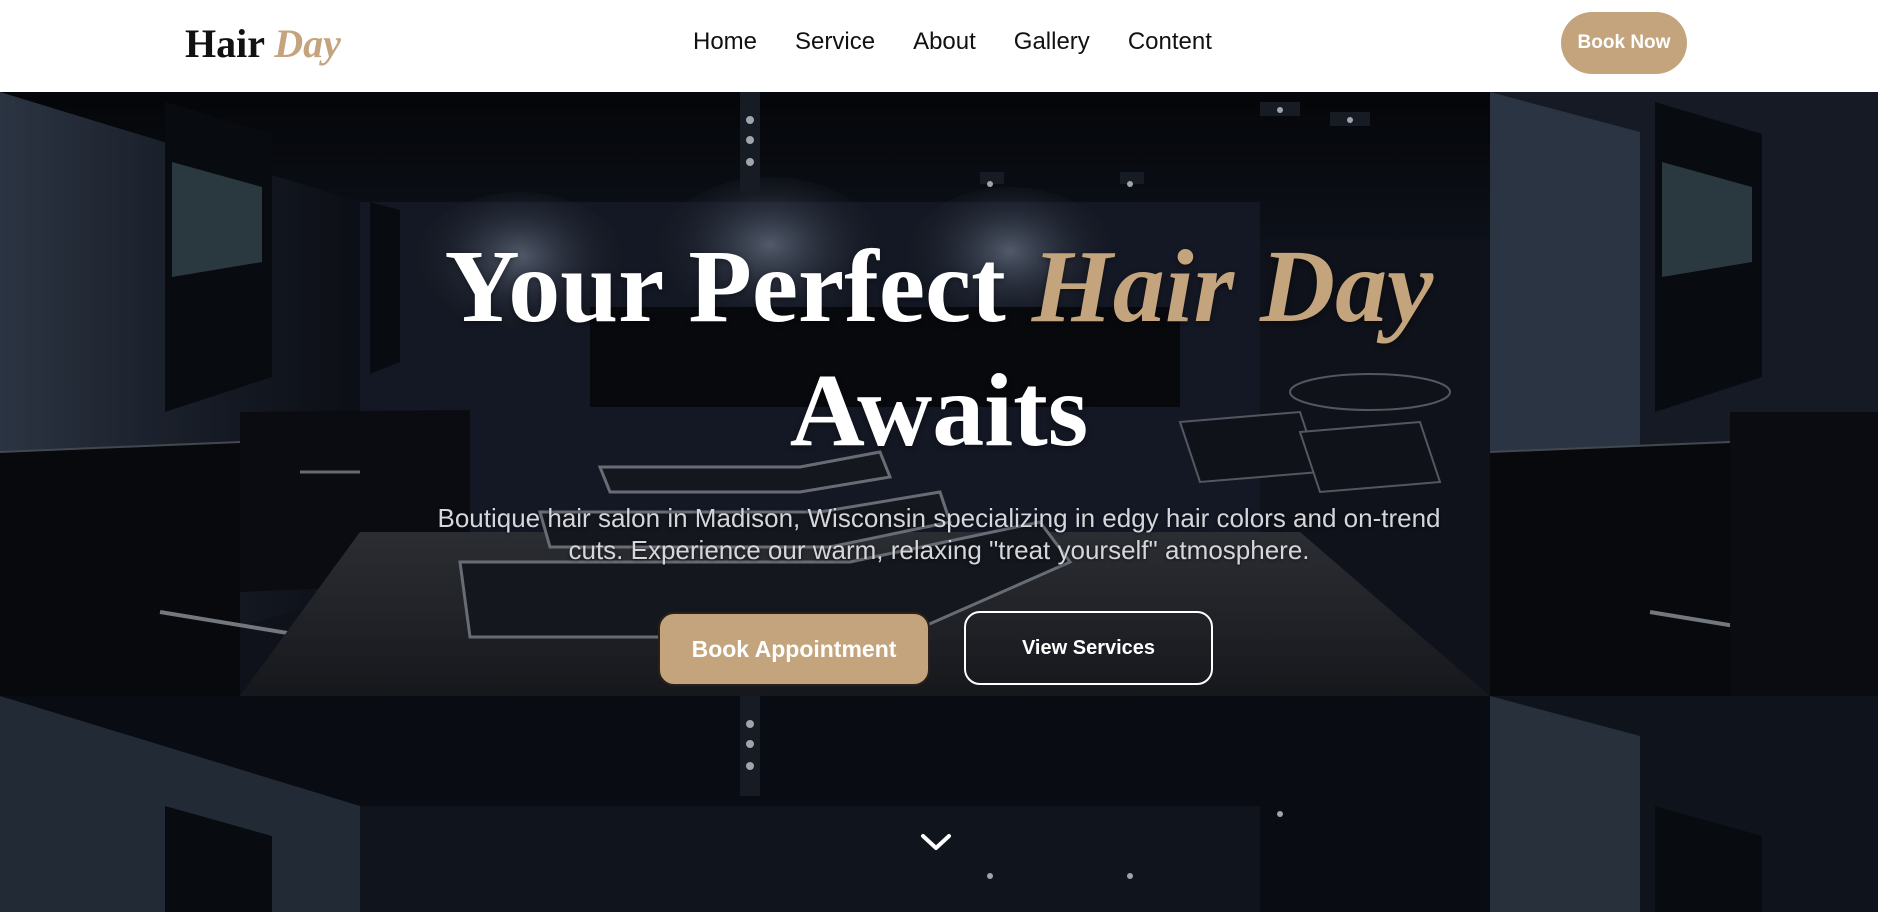 This screenshot has width=1878, height=912. What do you see at coordinates (1088, 648) in the screenshot?
I see `view-services-button: View Services` at bounding box center [1088, 648].